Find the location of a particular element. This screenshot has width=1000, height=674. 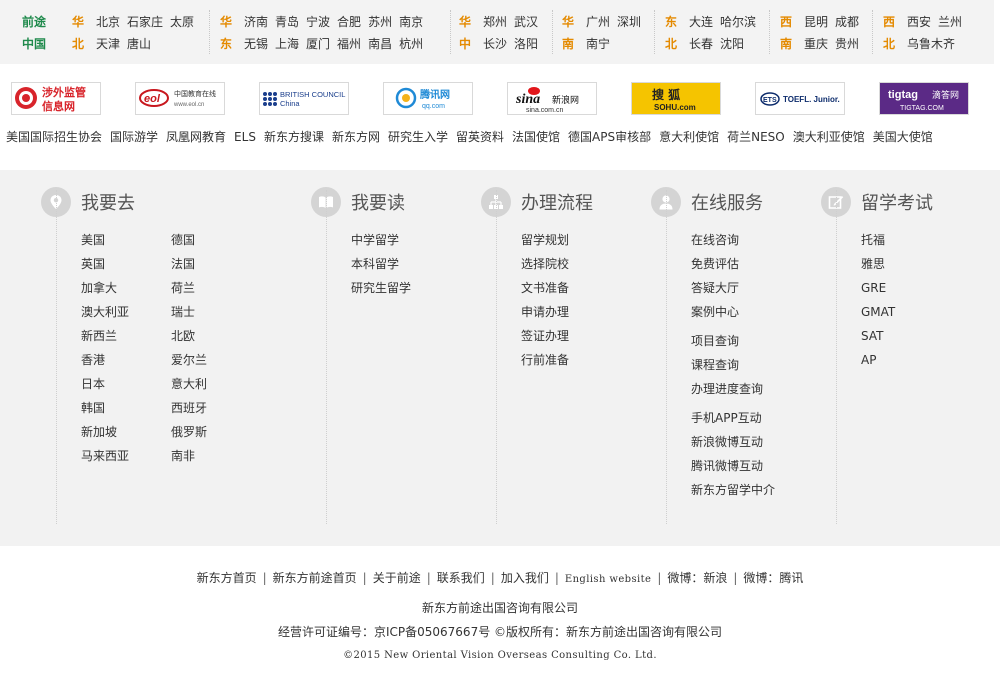

nav-link: 新加坡 is located at coordinates (105, 432).